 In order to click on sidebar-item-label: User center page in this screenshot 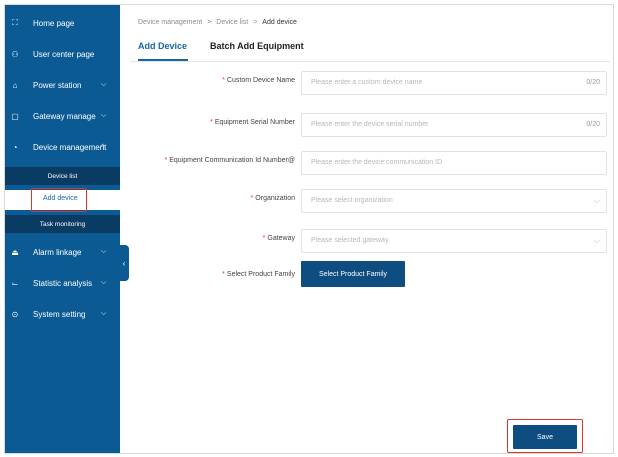, I will do `click(64, 54)`.